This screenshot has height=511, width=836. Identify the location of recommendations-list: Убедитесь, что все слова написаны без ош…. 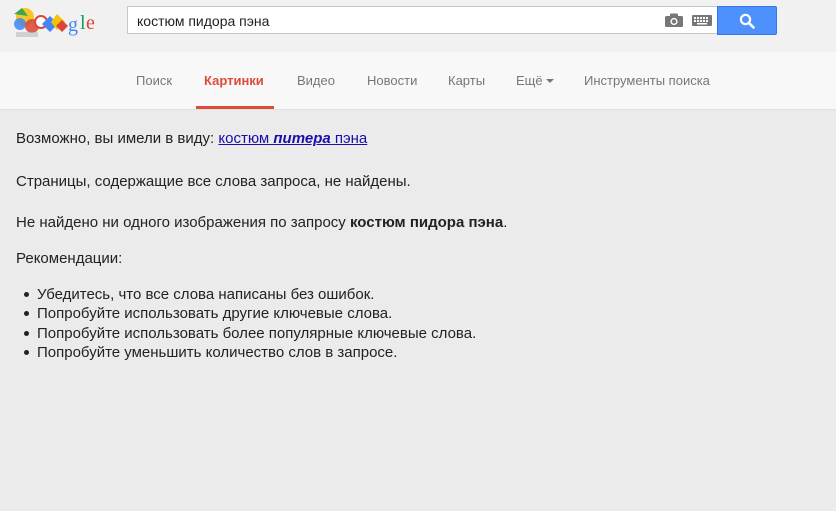
(246, 323).